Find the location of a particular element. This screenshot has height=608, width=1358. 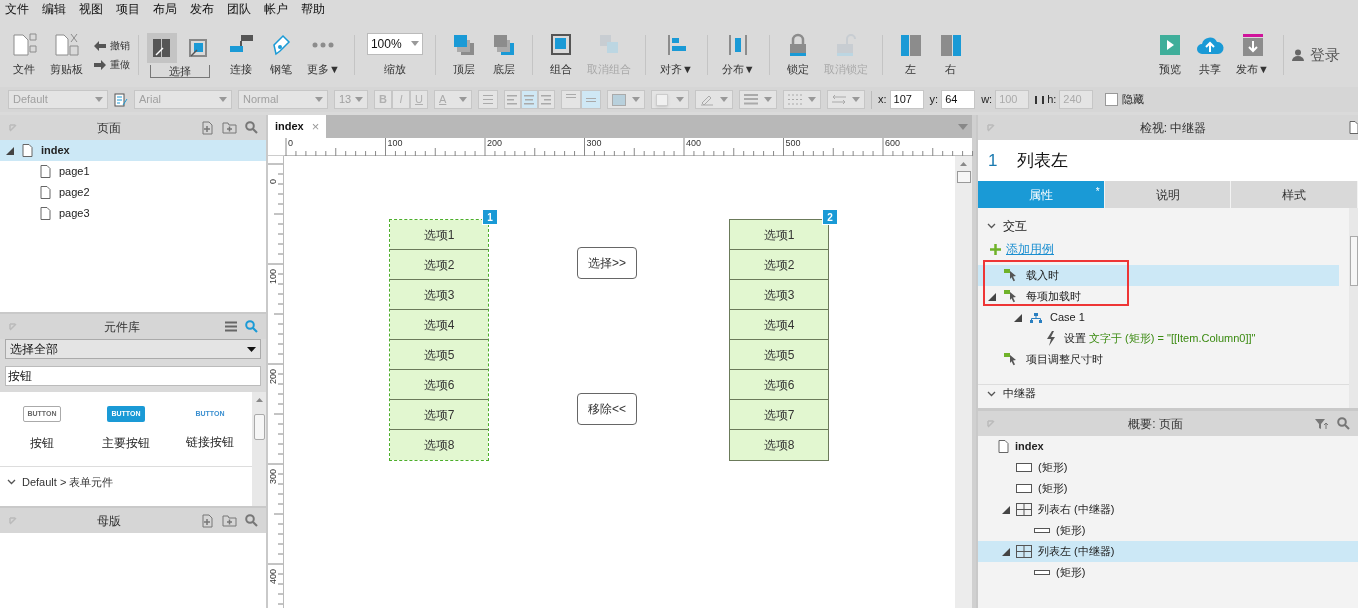

toolbar-button: 发布▼ is located at coordinates (1252, 55).